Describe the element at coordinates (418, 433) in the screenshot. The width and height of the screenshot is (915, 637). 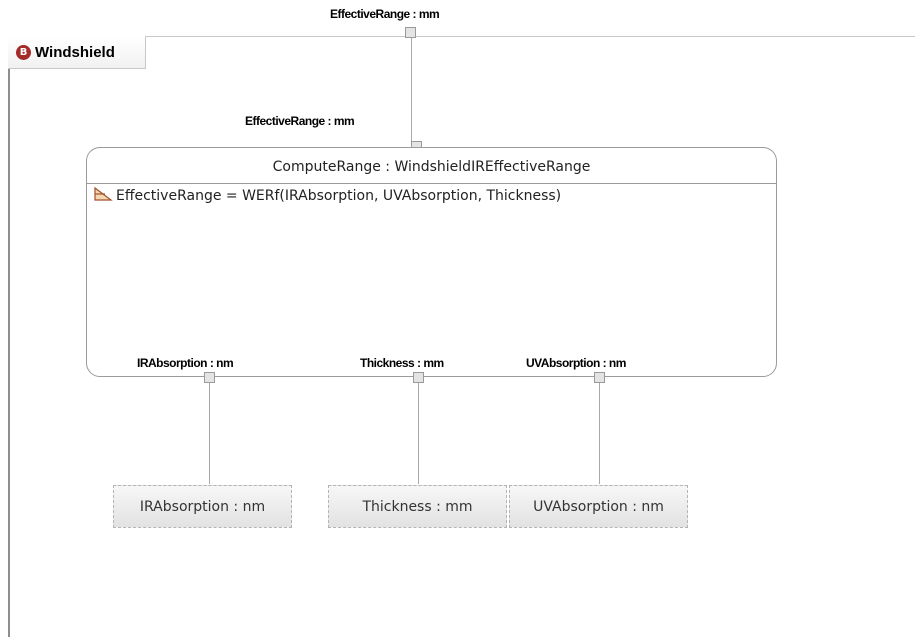
I see `connector-line-thickness` at that location.